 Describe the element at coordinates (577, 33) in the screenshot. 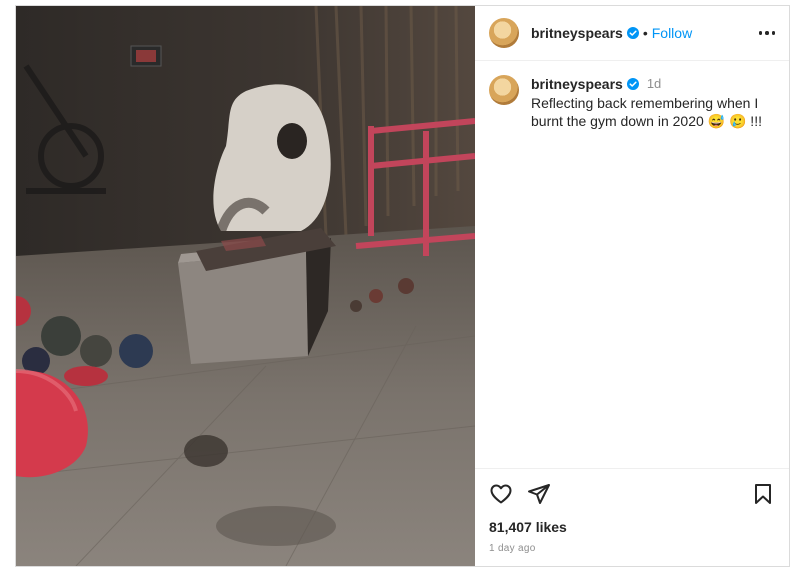

I see `header-username: britneyspears` at that location.